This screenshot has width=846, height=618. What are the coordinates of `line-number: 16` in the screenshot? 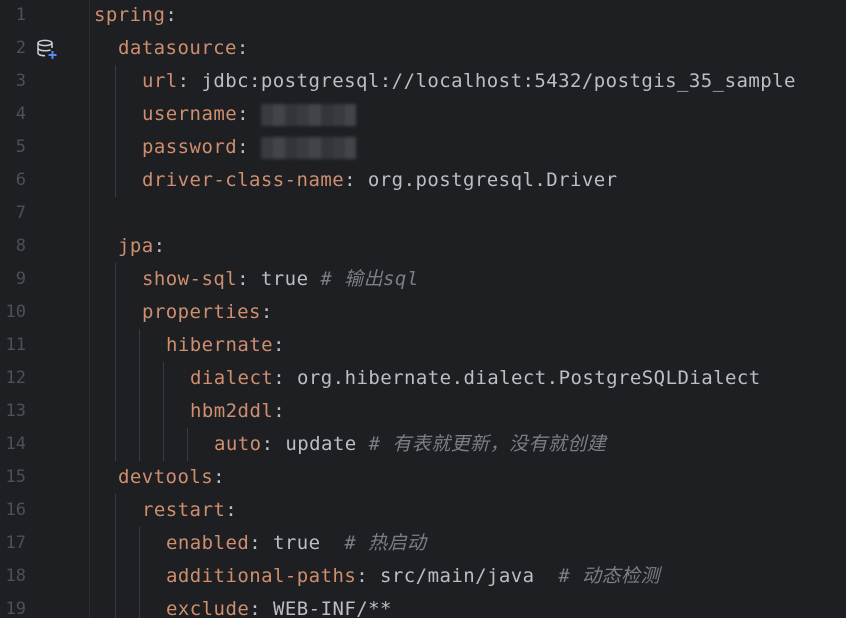 It's located at (15, 510).